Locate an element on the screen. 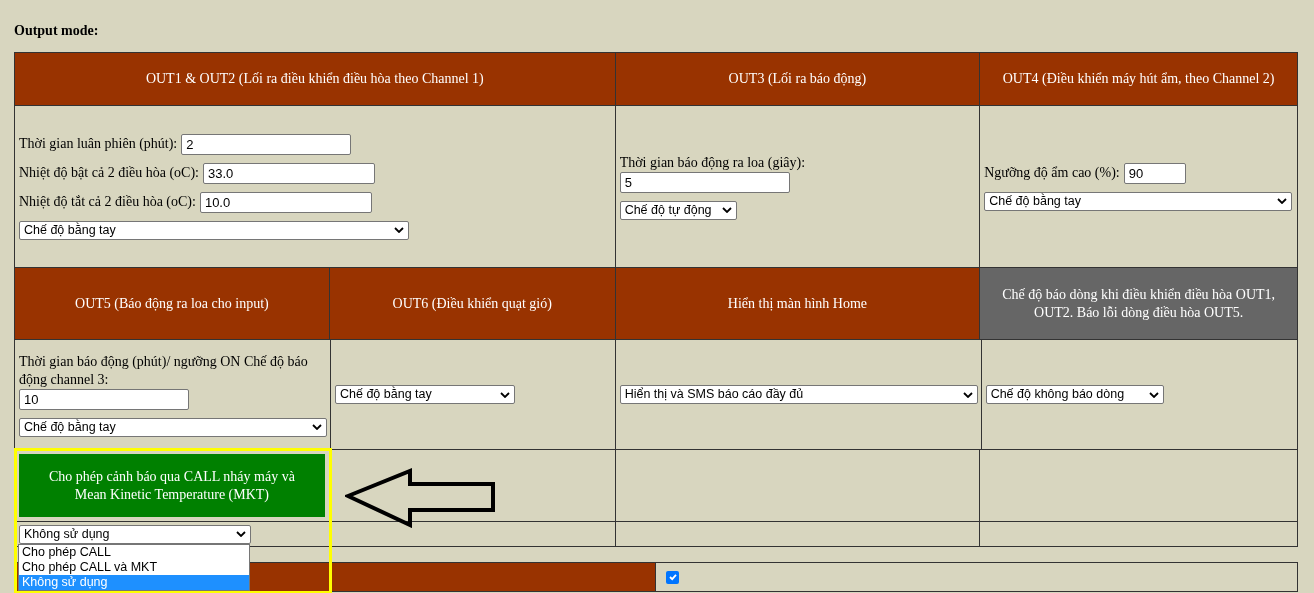  dropdown: Chế độ tự động is located at coordinates (678, 210).